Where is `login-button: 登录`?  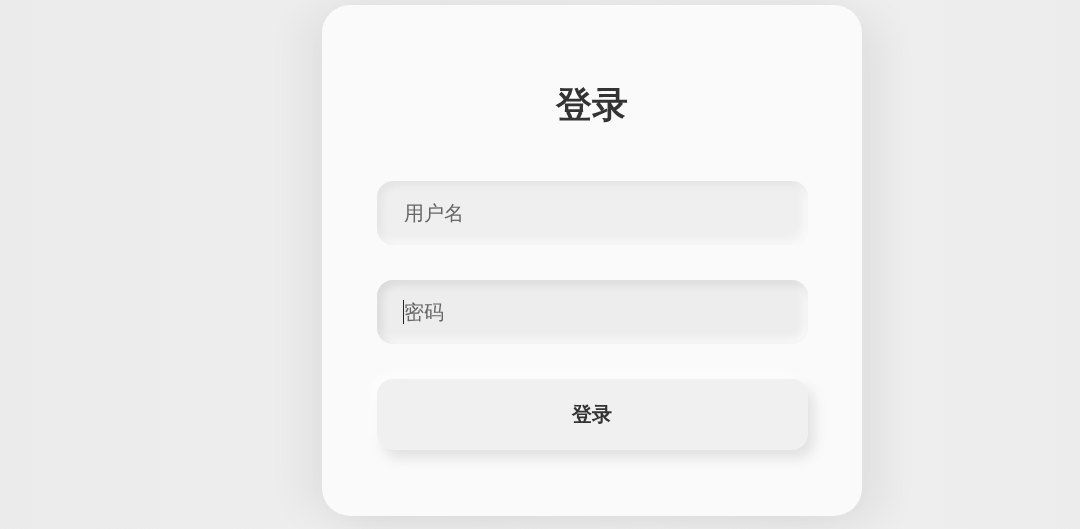
login-button: 登录 is located at coordinates (592, 414).